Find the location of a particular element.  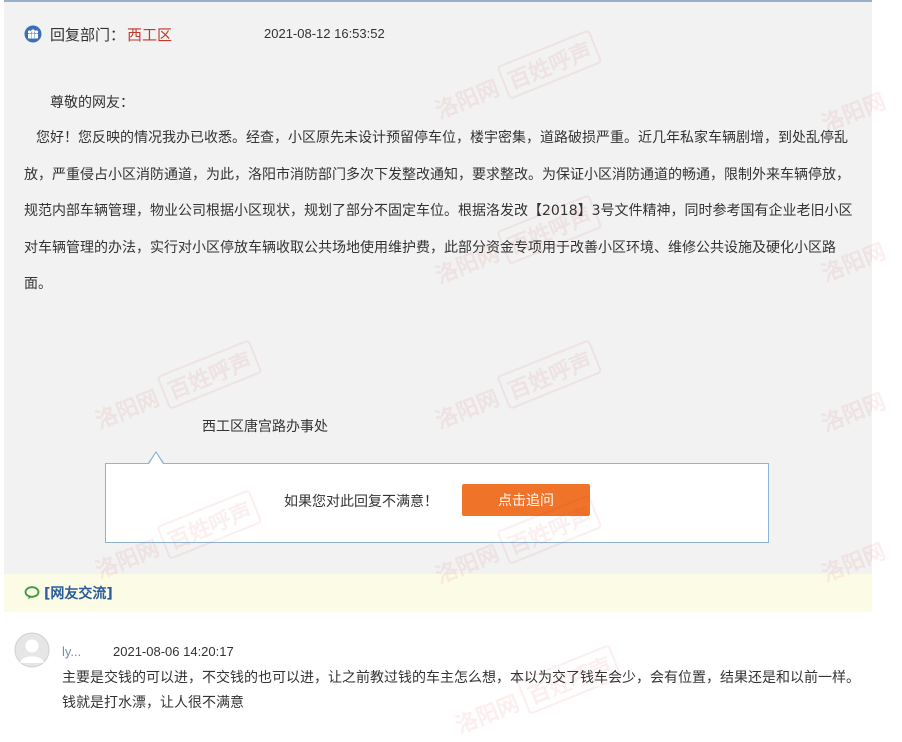

dept-label: 回复部门： is located at coordinates (88, 34).